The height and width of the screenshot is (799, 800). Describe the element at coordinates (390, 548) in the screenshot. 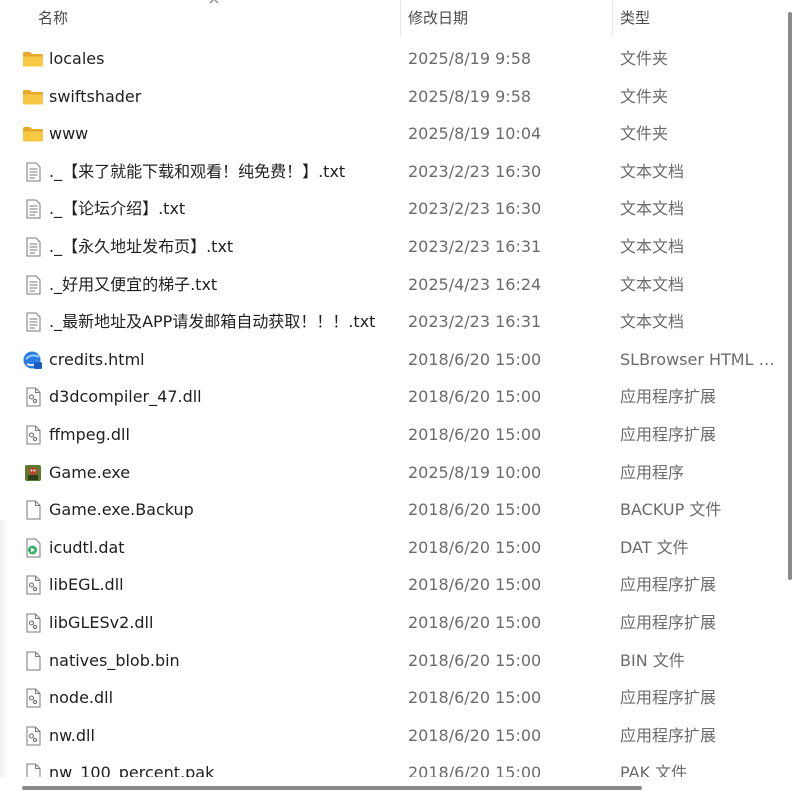

I see `file-row: icudtl.dat 2018/6/20 15:00 DAT 文件` at that location.